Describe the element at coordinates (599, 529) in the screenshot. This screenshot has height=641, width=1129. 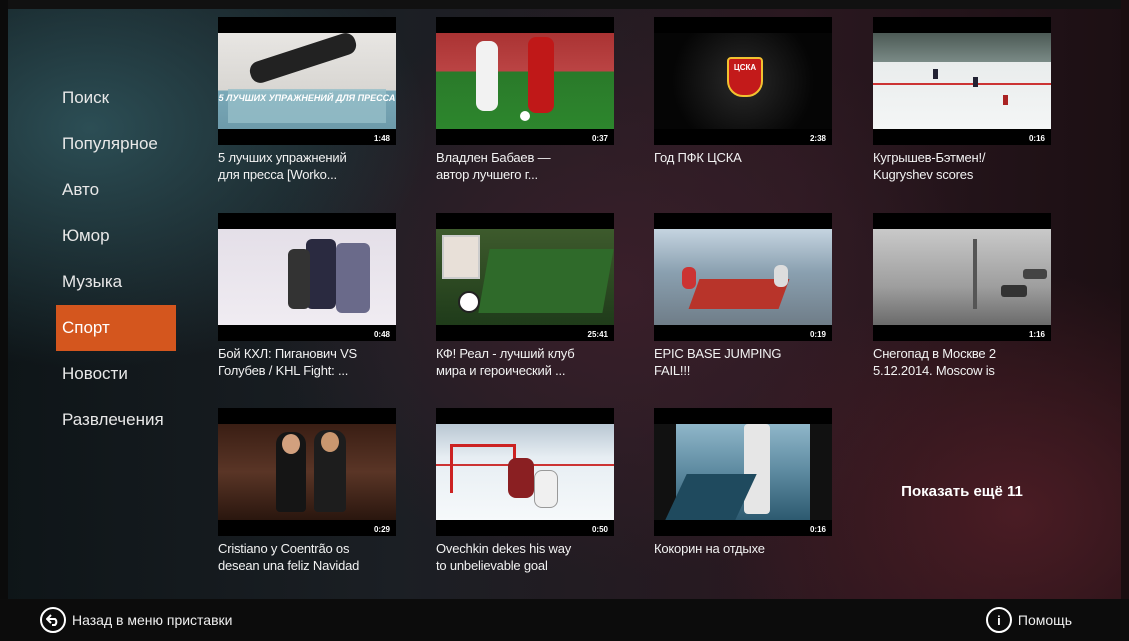
I see `video-duration: 0:50` at that location.